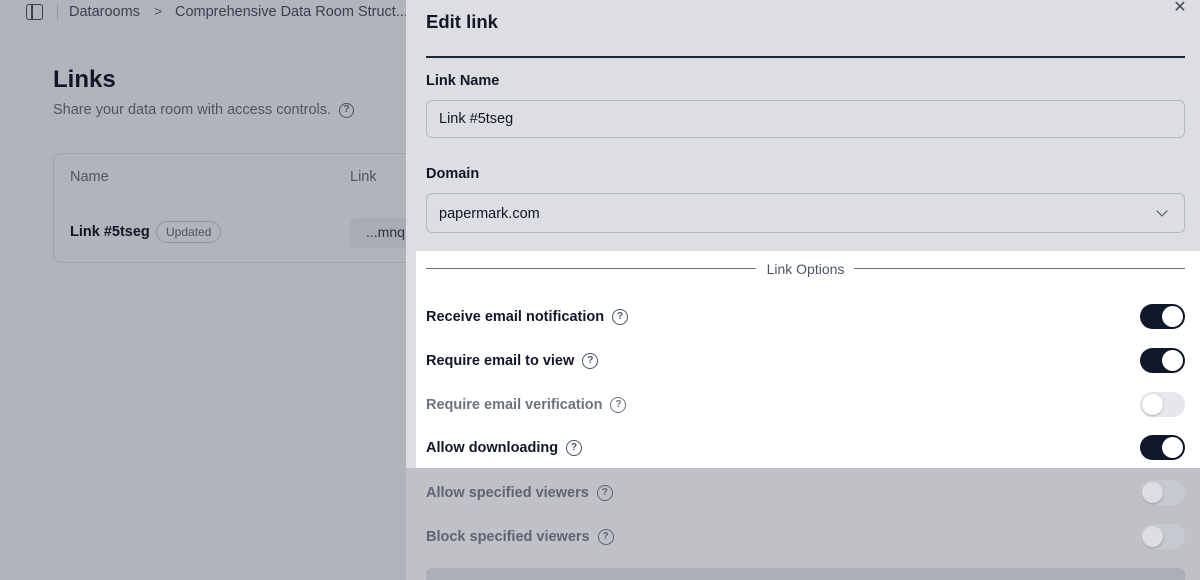 This screenshot has width=1200, height=580. I want to click on option-label-text: Require email verification, so click(514, 405).